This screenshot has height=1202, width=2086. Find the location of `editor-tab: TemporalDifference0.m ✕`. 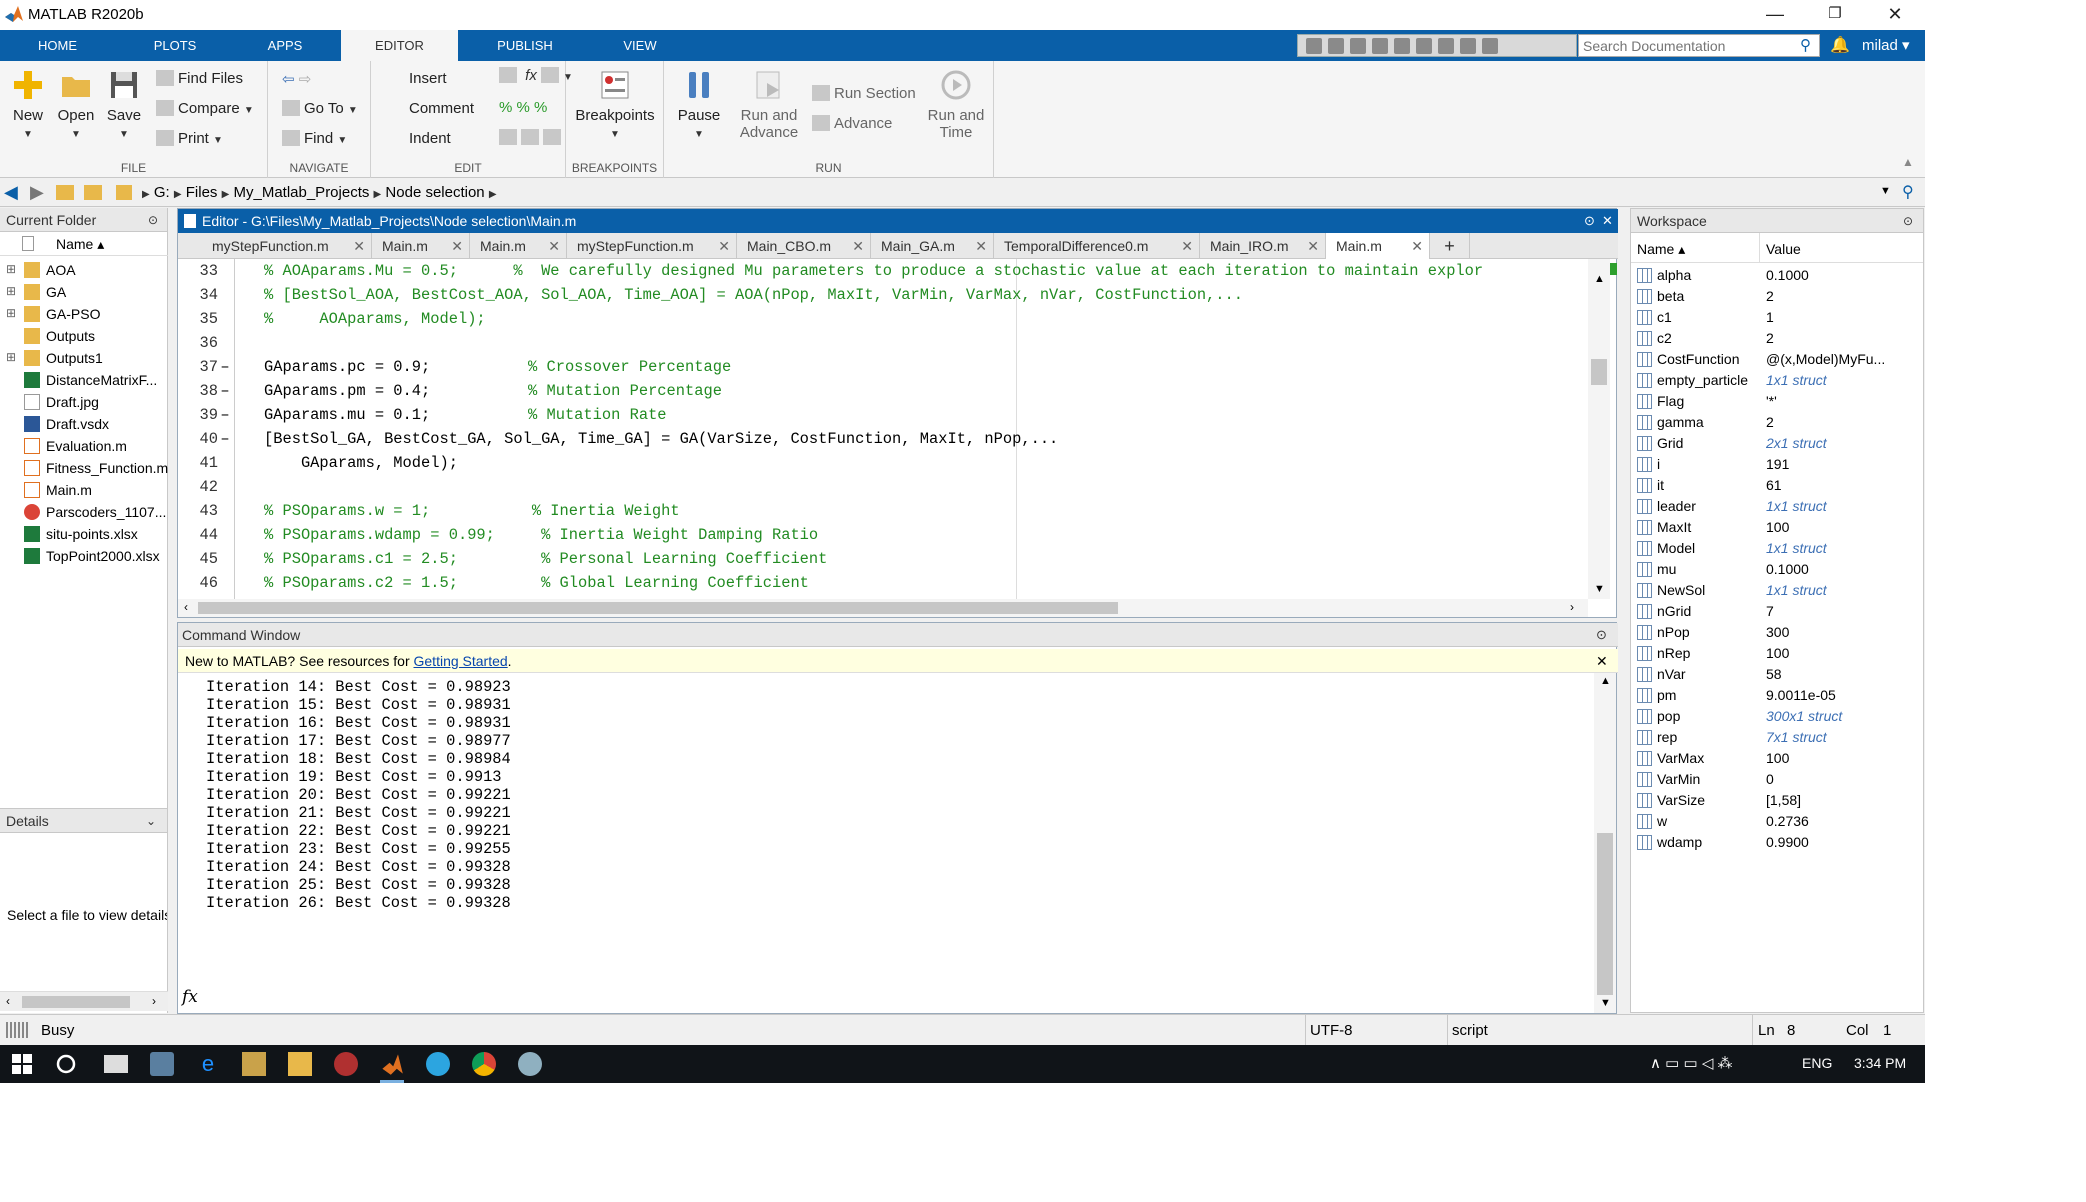

editor-tab: TemporalDifference0.m ✕ is located at coordinates (1097, 246).